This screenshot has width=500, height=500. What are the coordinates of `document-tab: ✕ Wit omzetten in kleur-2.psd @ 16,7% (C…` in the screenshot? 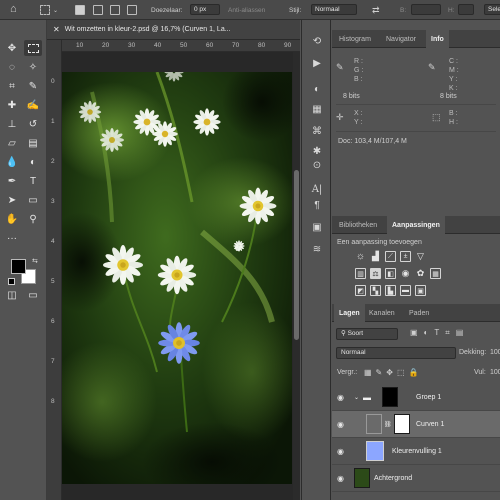 It's located at (173, 30).